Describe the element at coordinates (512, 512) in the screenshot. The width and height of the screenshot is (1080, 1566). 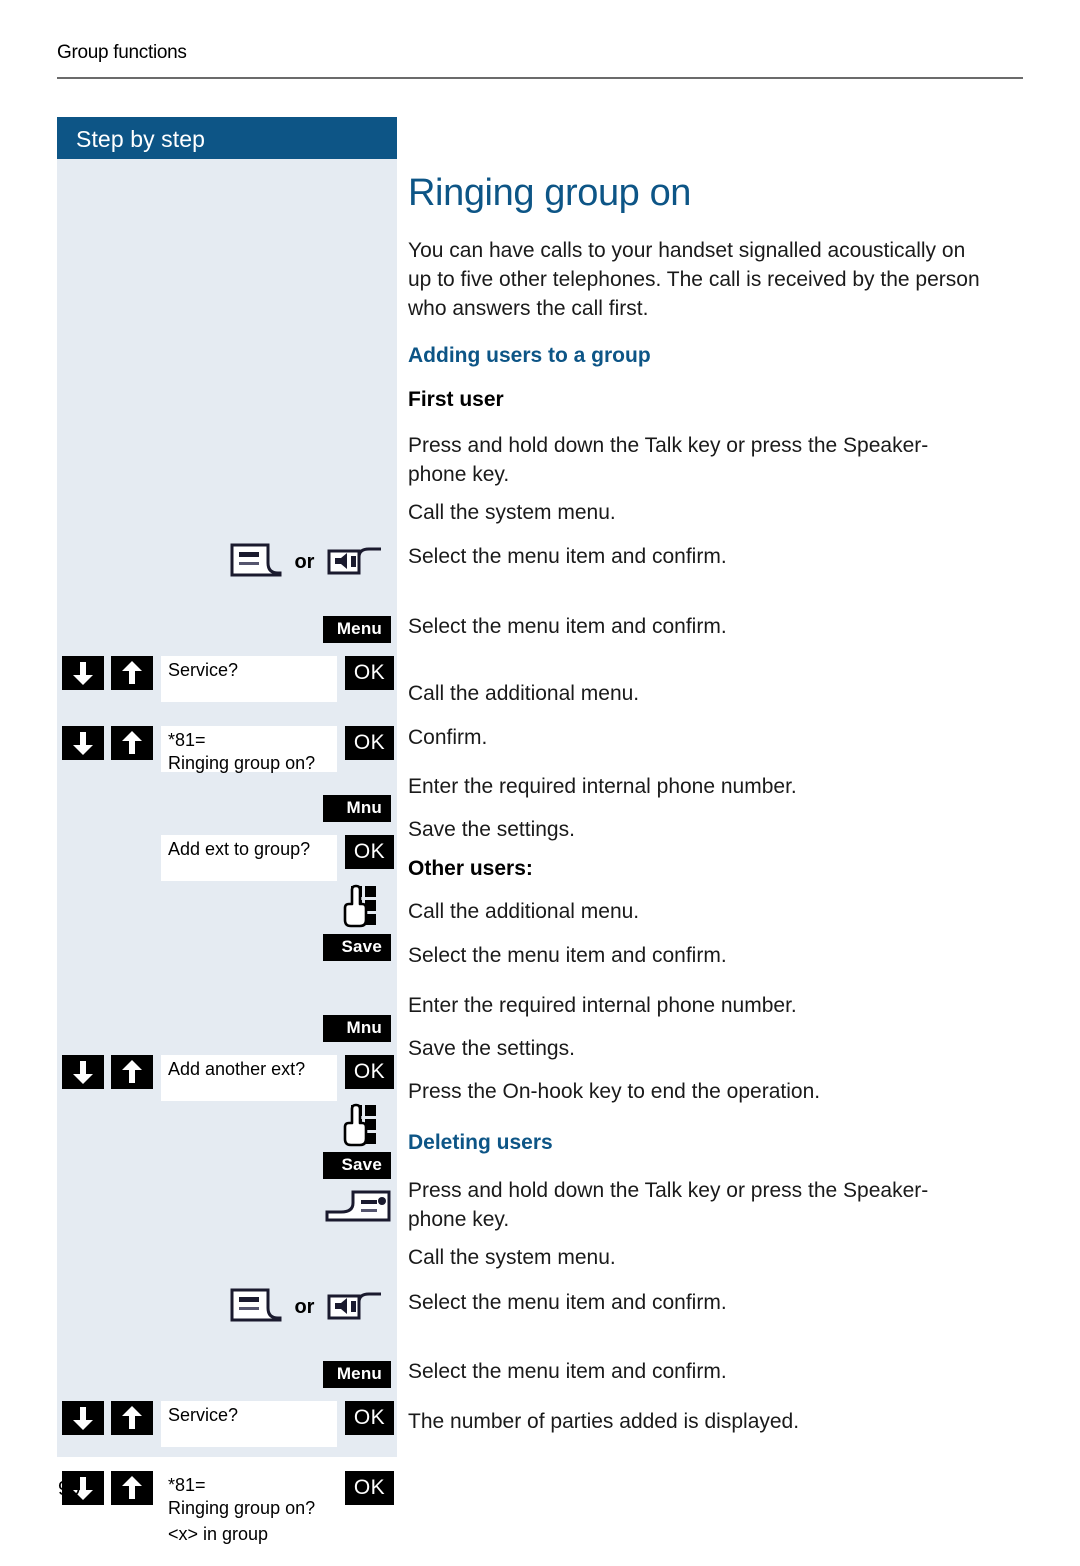
I see `step-text-call-system-menu-1: Call the system menu.` at that location.